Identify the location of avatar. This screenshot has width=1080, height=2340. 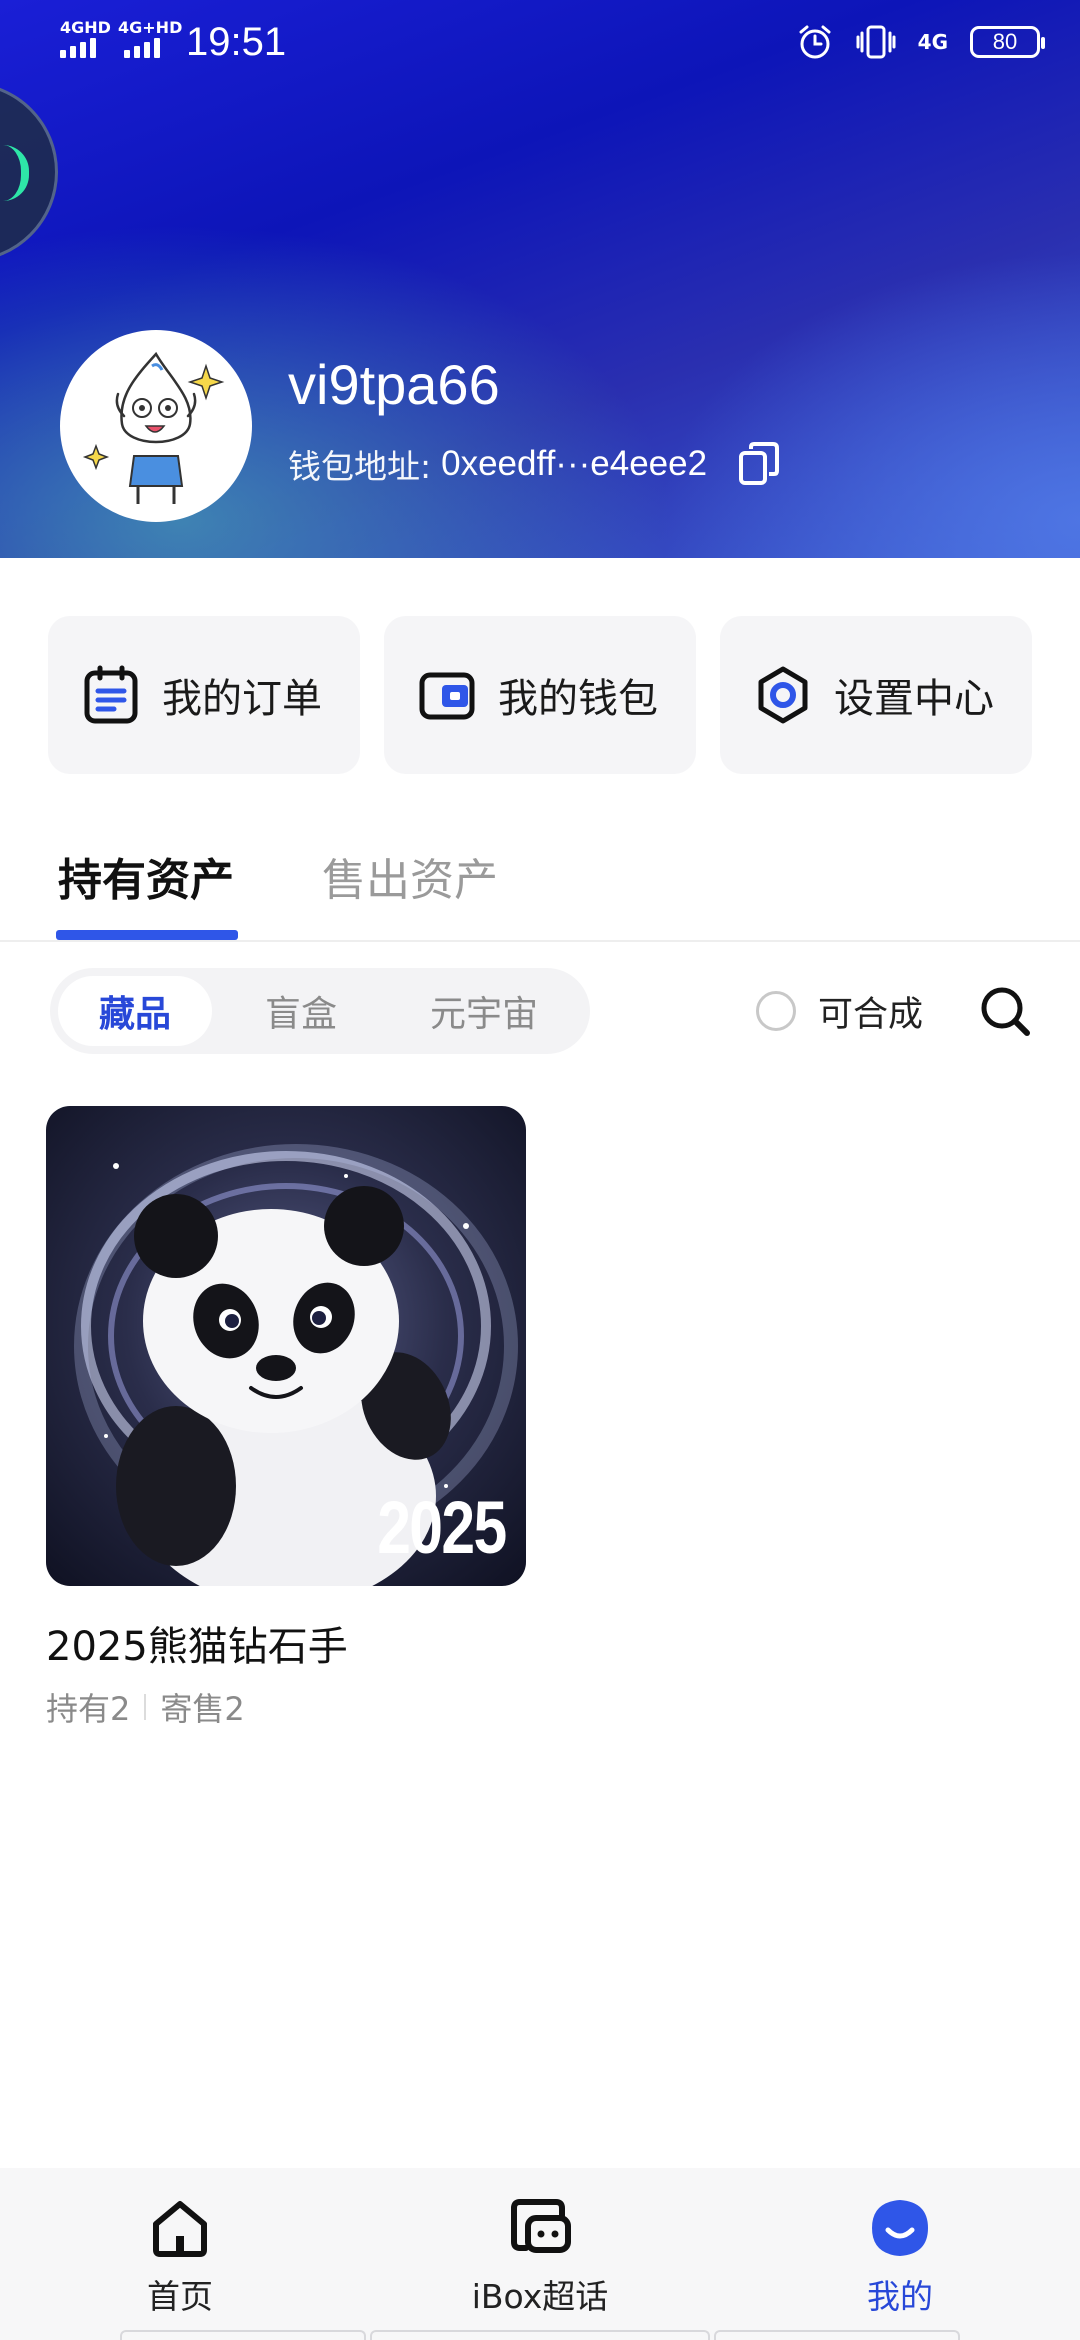
(156, 426).